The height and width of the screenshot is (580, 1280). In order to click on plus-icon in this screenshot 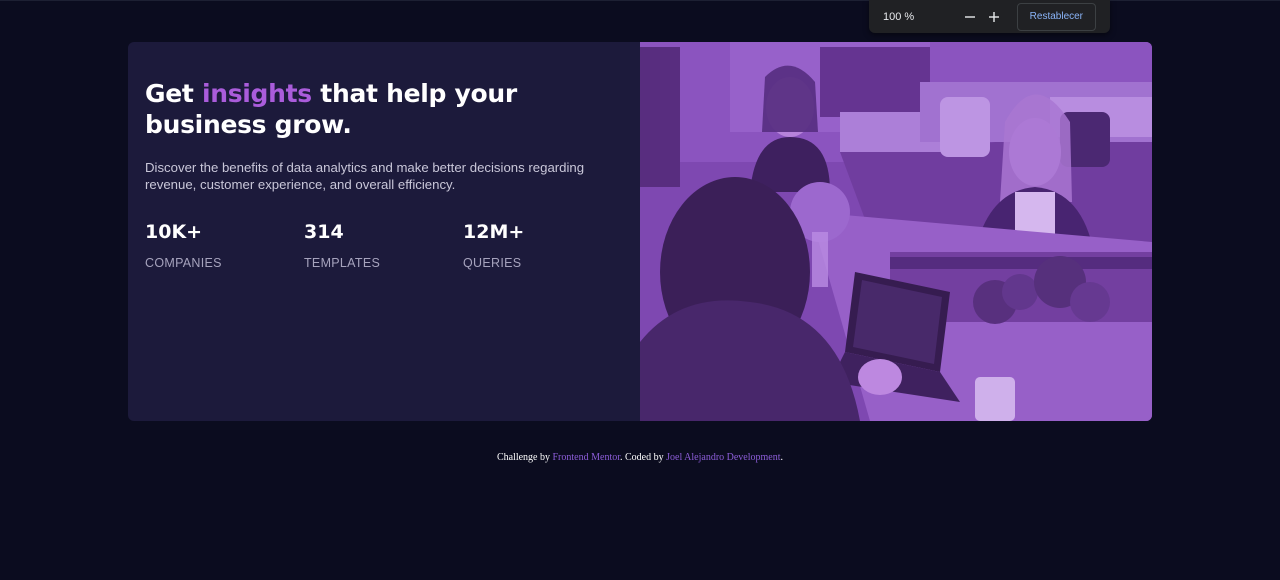, I will do `click(994, 16)`.